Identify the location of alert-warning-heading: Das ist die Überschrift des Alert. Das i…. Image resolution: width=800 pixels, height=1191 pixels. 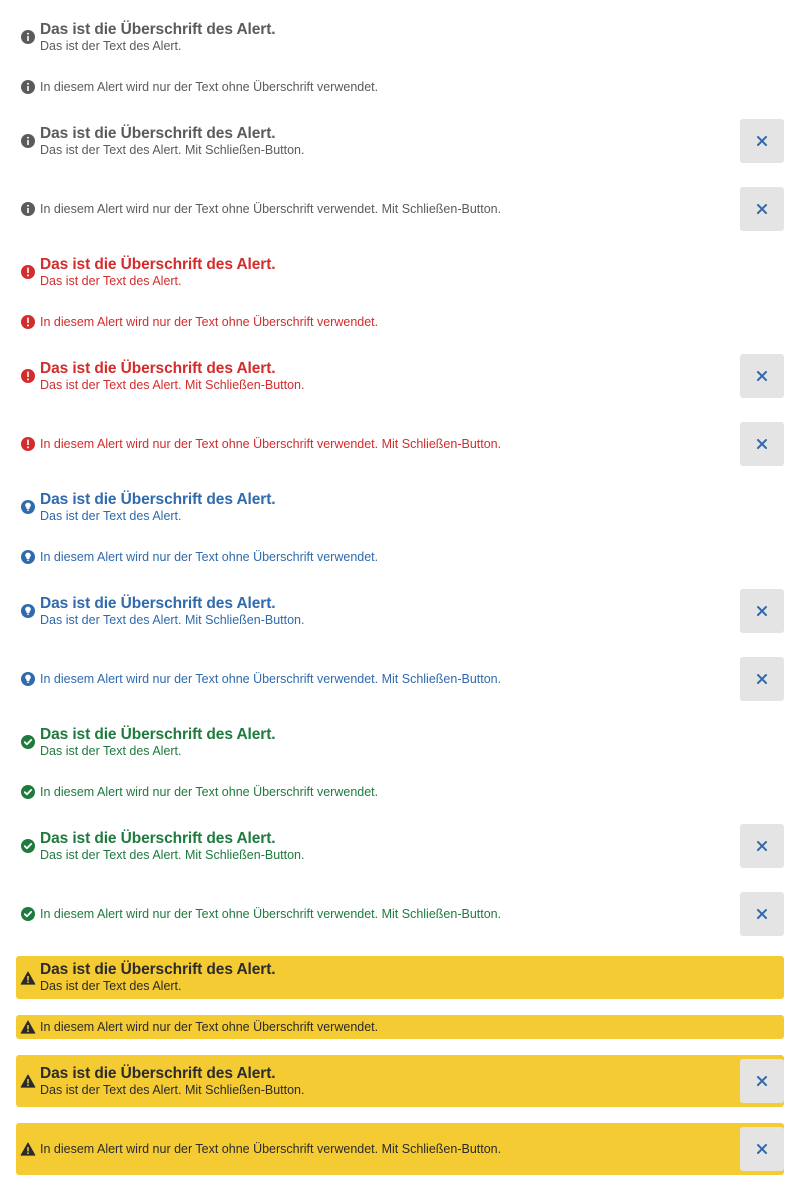
(400, 977).